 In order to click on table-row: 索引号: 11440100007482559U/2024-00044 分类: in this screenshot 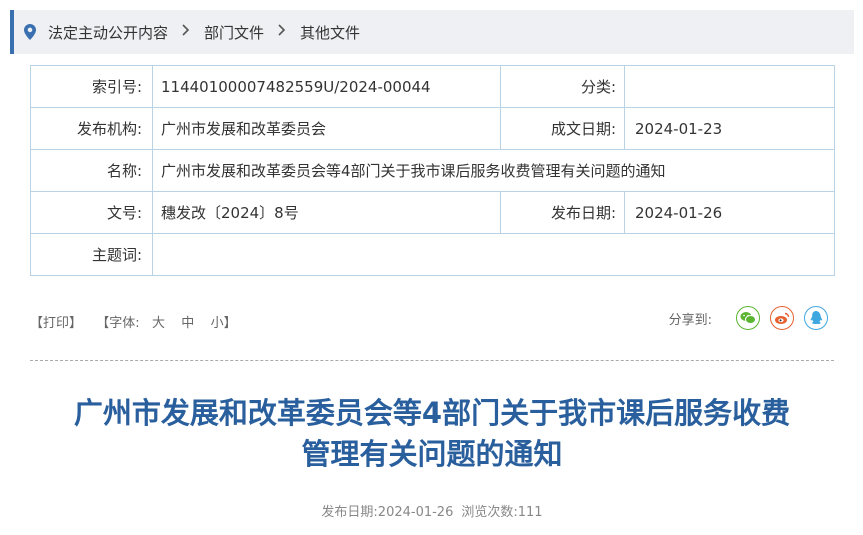, I will do `click(432, 86)`.